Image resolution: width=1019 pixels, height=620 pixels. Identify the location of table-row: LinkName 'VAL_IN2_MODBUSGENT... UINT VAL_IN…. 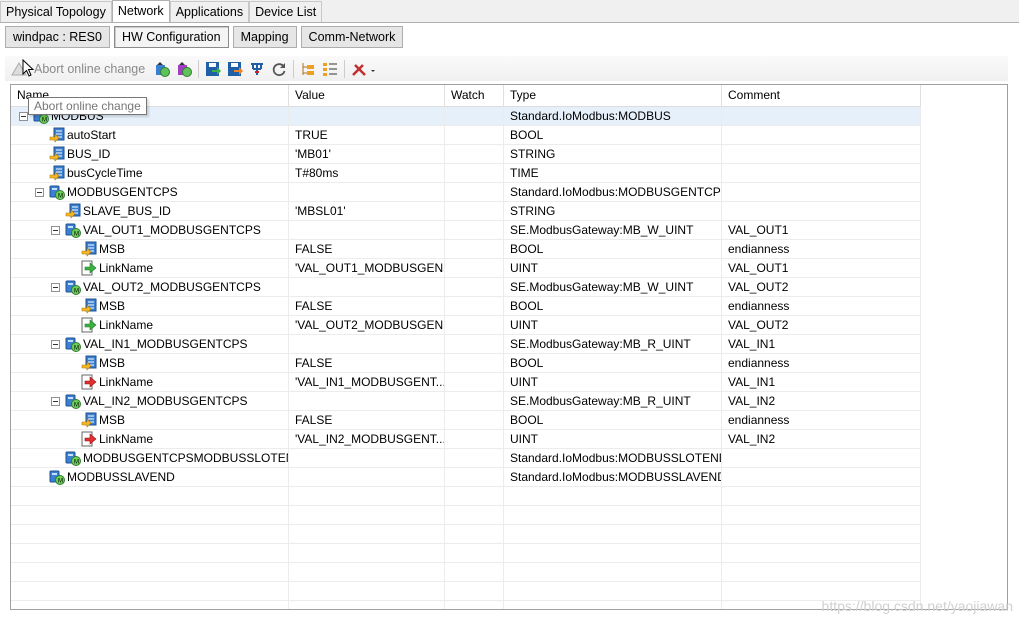
(466, 439).